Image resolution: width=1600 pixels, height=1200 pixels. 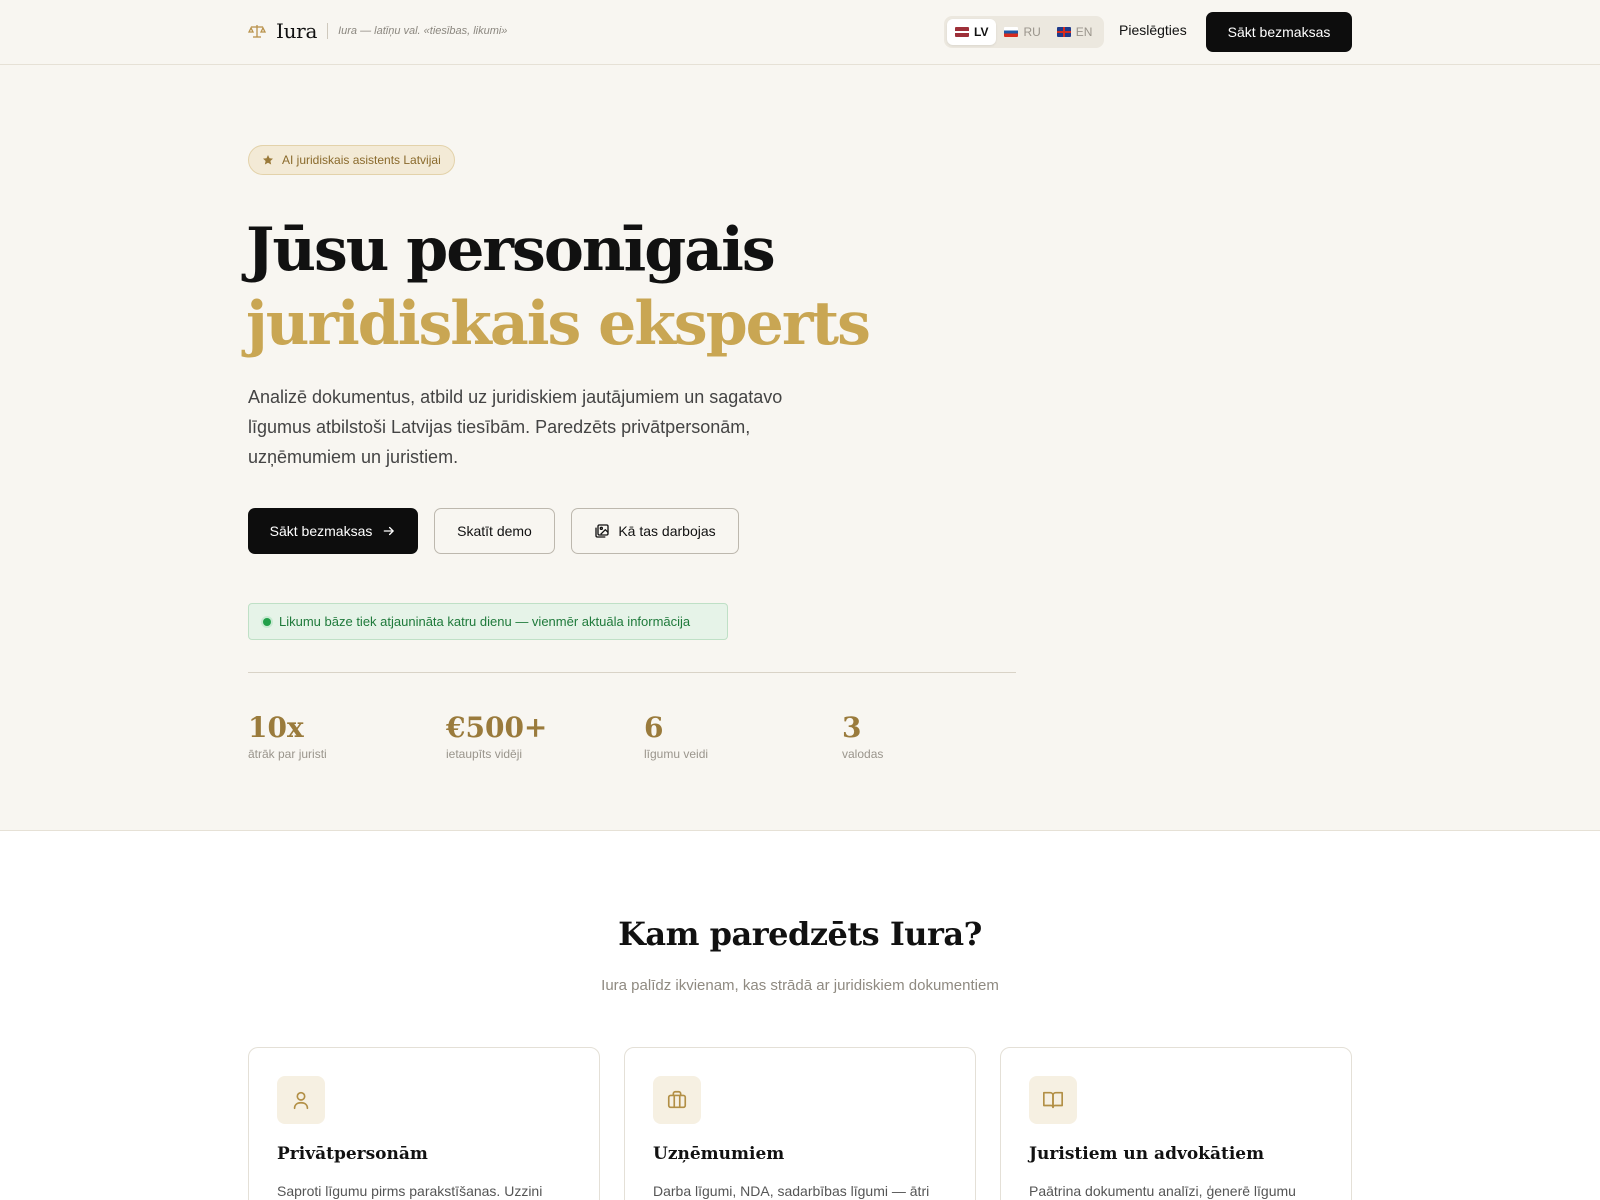 I want to click on lang-code: RU, so click(x=1032, y=32).